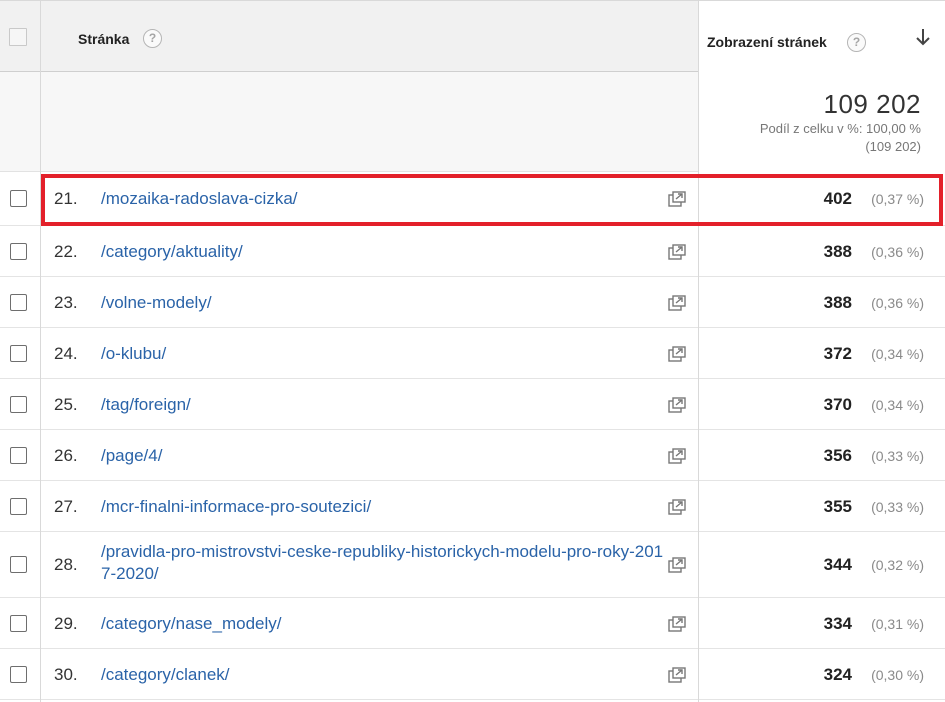 The height and width of the screenshot is (702, 945). Describe the element at coordinates (923, 37) in the screenshot. I see `arrow-down-icon` at that location.